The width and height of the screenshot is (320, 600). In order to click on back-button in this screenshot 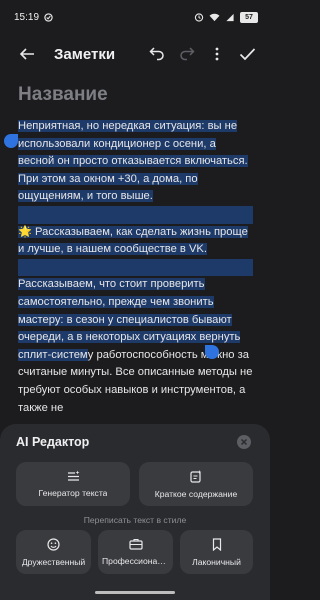, I will do `click(27, 54)`.